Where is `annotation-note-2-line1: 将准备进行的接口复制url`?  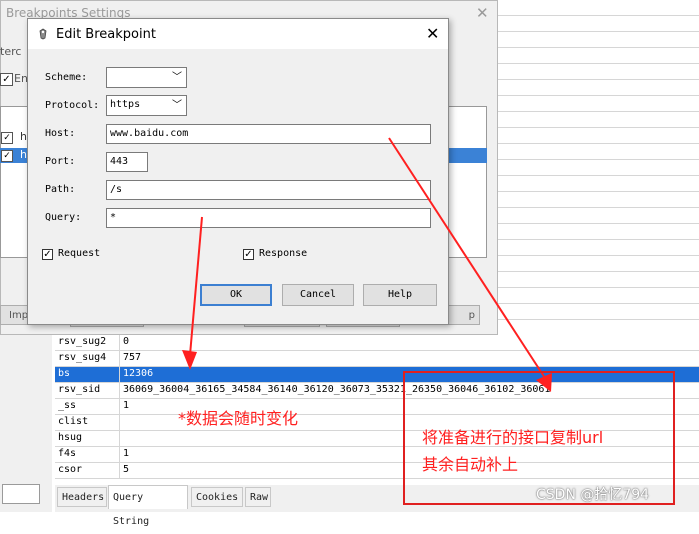
annotation-note-2-line1: 将准备进行的接口复制url is located at coordinates (513, 437).